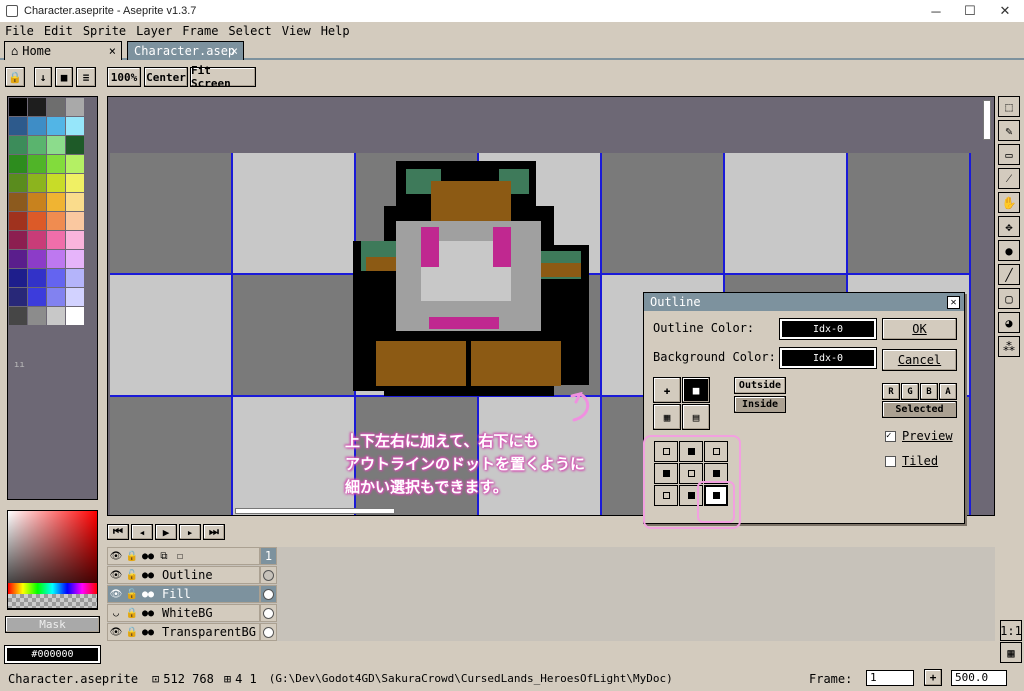 This screenshot has width=1024, height=691. Describe the element at coordinates (1009, 274) in the screenshot. I see `line-tool-icon: ╱` at that location.